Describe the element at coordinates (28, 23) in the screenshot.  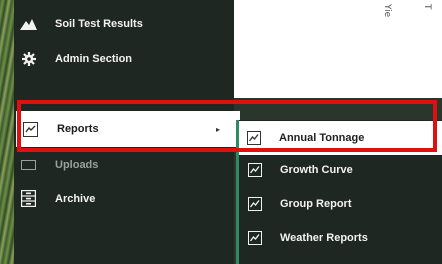
I see `mountain-icon` at that location.